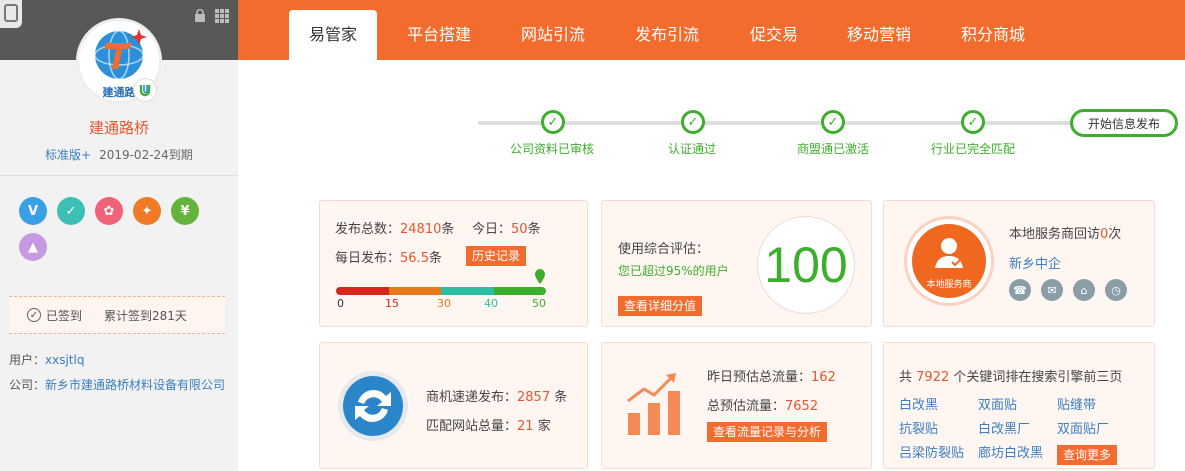  Describe the element at coordinates (949, 285) in the screenshot. I see `service-circle-text: 本地服务商` at that location.